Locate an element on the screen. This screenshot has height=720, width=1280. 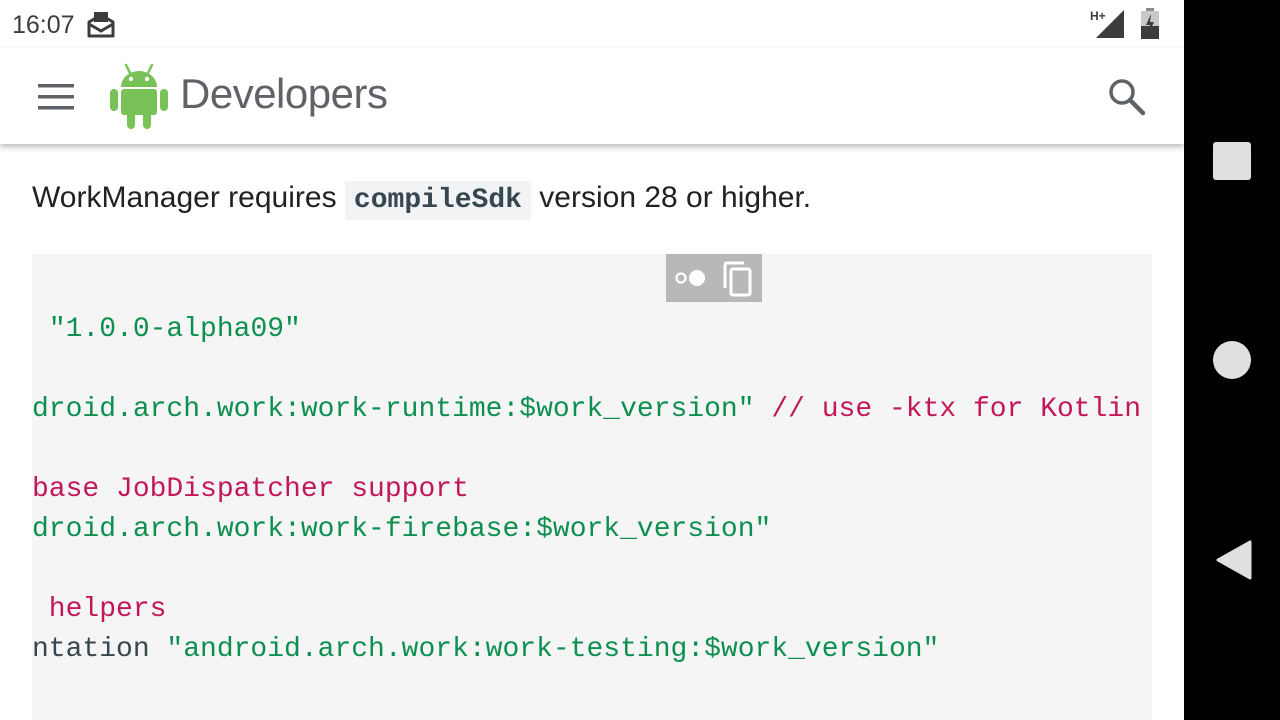
code-token-pln: ntation is located at coordinates (99, 649).